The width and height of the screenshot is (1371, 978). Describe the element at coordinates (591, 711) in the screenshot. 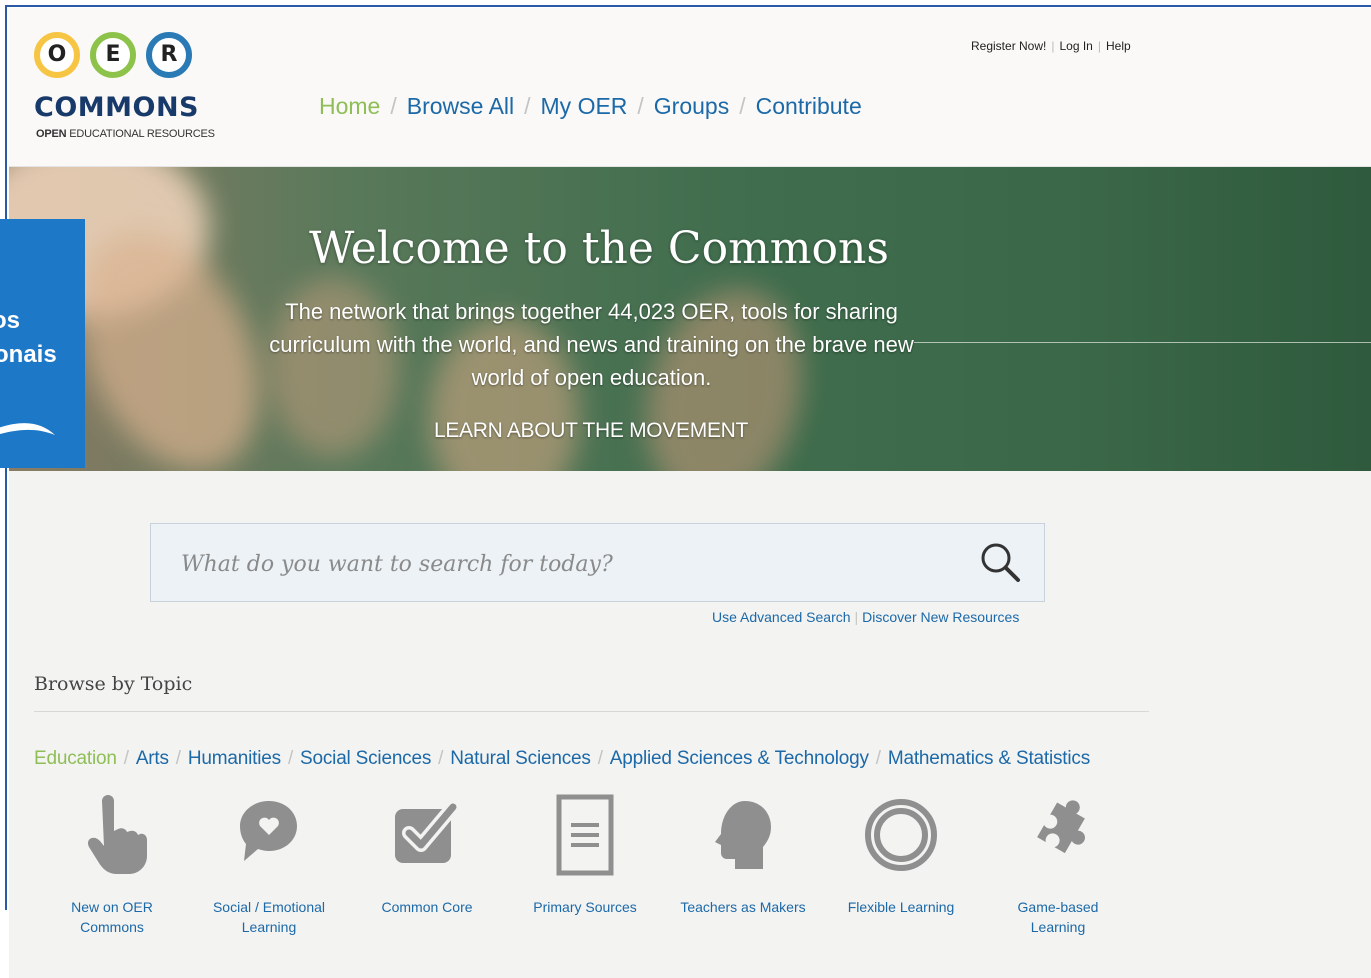

I see `section-divider` at that location.